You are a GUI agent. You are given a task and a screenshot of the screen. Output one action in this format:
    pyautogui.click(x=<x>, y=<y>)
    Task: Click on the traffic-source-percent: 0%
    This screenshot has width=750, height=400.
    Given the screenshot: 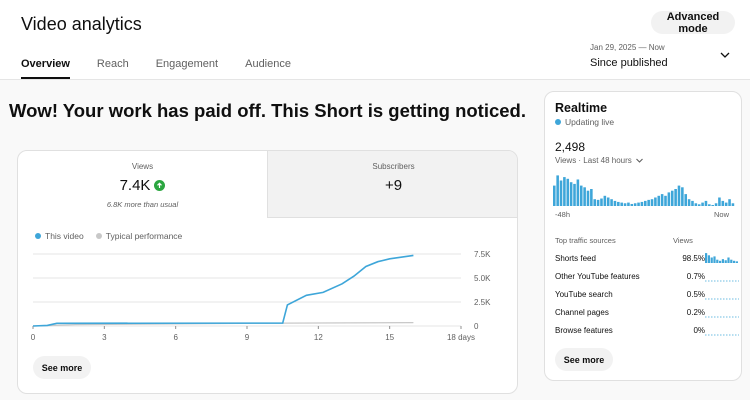 What is the action you would take?
    pyautogui.click(x=699, y=330)
    